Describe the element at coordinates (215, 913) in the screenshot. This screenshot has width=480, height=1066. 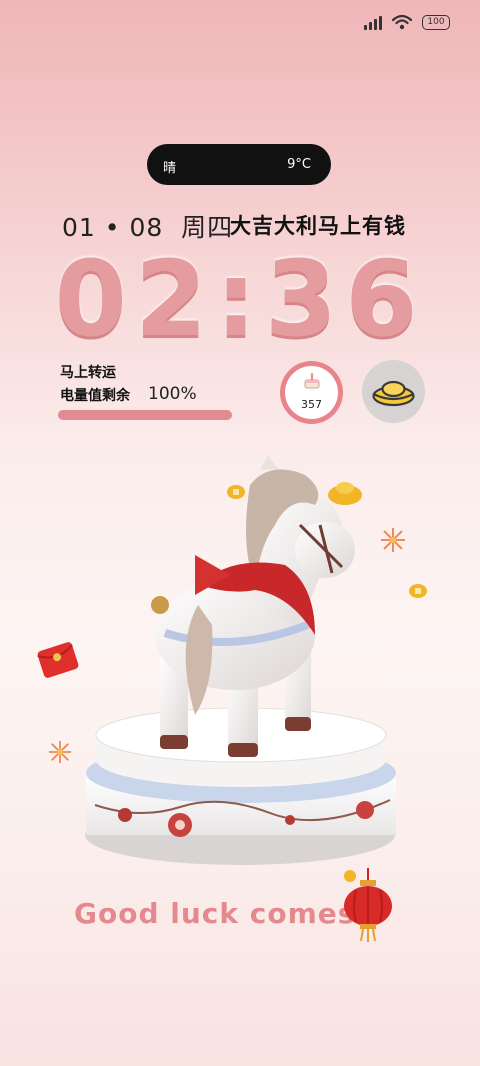
I see `tagline-text: Good luck comes` at that location.